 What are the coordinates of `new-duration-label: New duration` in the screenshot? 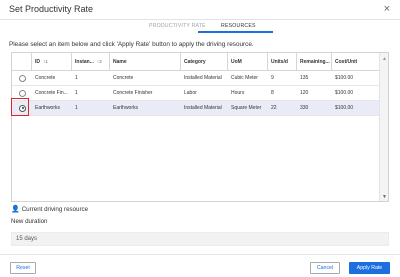 It's located at (29, 221).